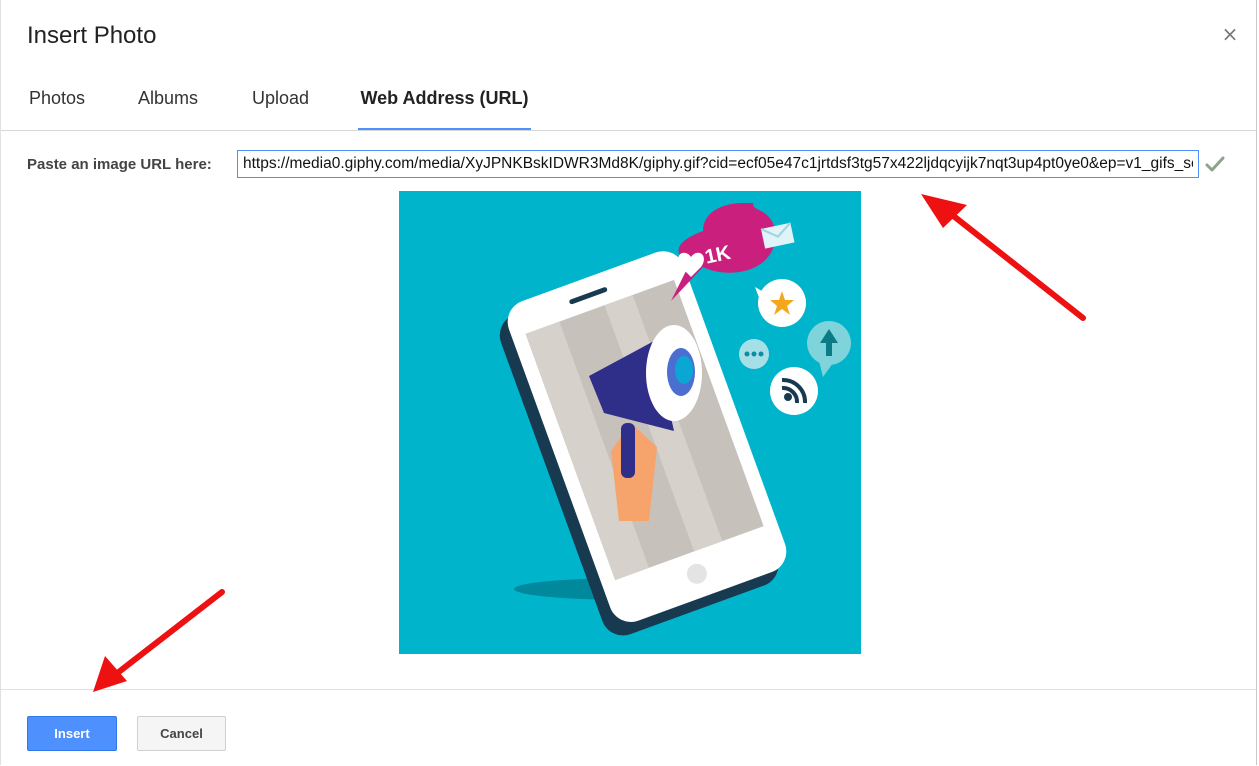 This screenshot has width=1259, height=766. I want to click on url-input, so click(718, 164).